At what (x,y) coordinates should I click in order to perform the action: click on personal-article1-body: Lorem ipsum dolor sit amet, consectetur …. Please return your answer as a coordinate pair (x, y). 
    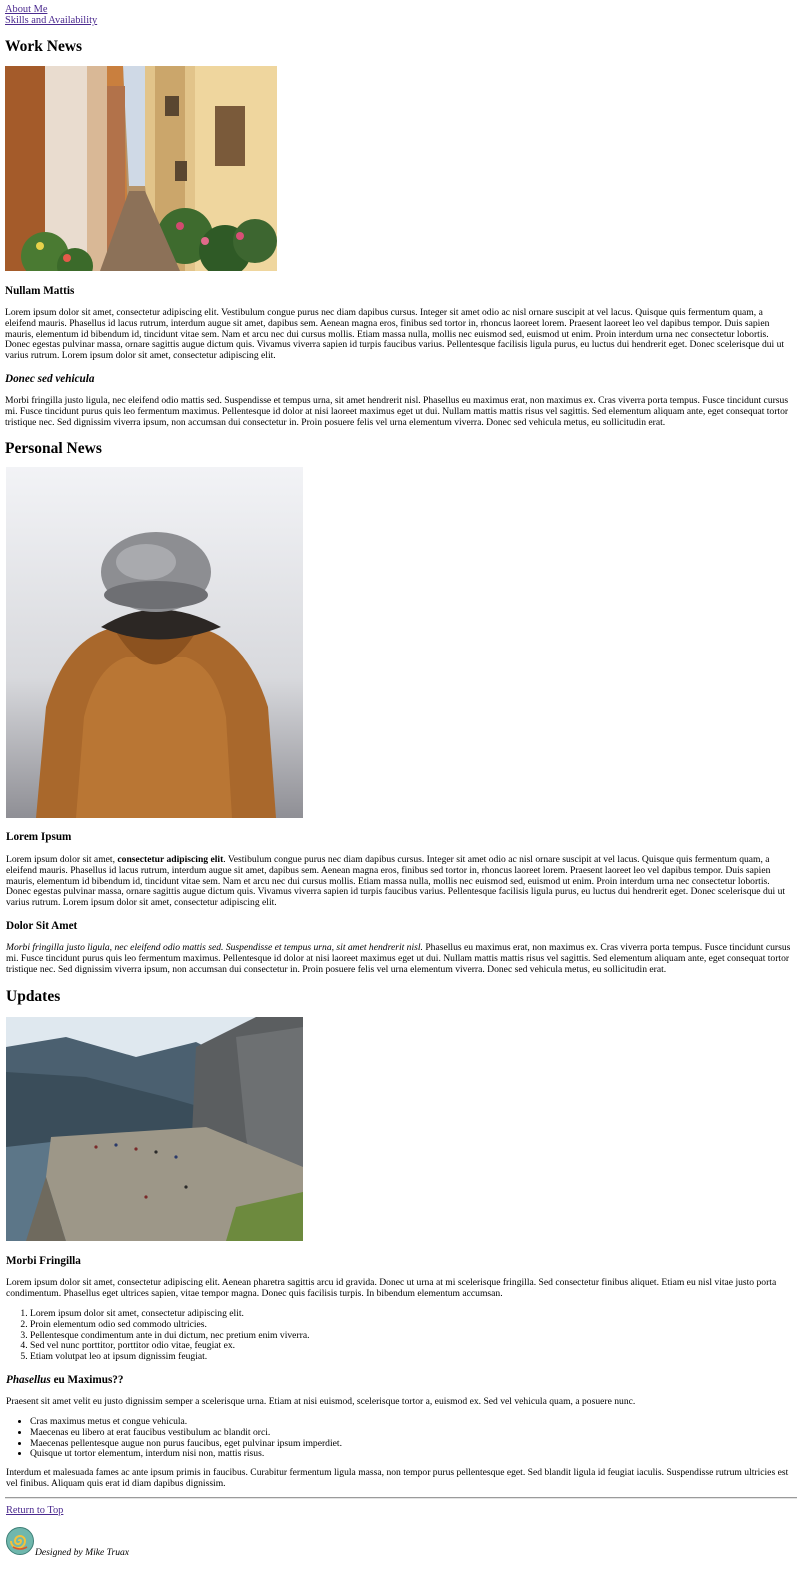
    Looking at the image, I should click on (401, 881).